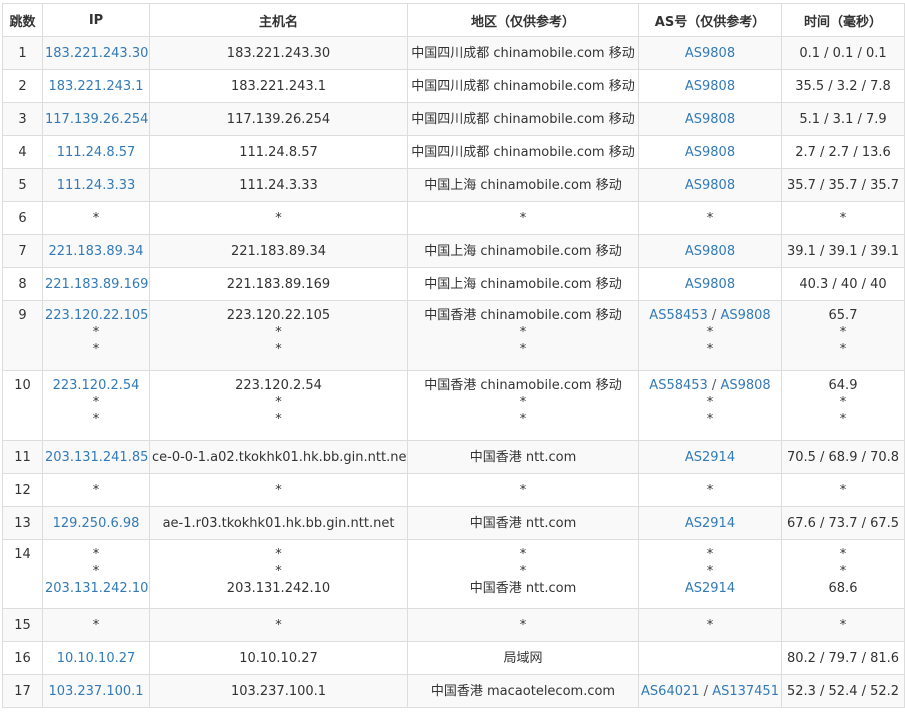 The image size is (905, 718). Describe the element at coordinates (523, 185) in the screenshot. I see `region-cell: 中国上海 chinamobile.com 移动` at that location.